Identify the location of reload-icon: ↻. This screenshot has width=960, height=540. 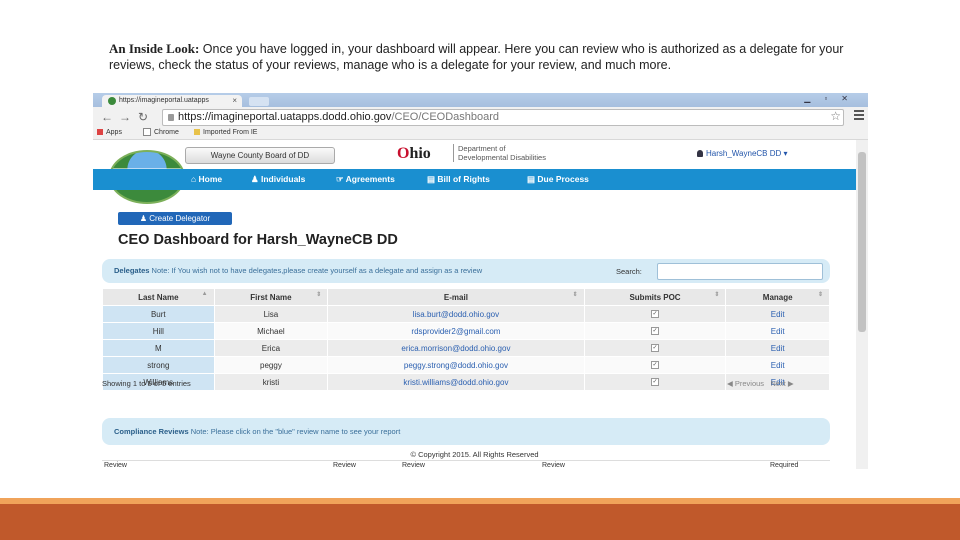
(143, 117).